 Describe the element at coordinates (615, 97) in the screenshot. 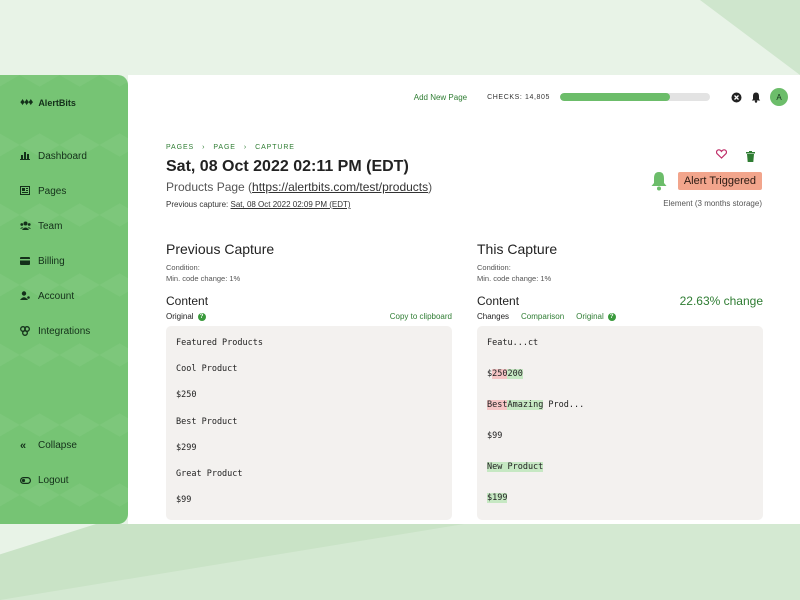

I see `checks-progress-fill` at that location.